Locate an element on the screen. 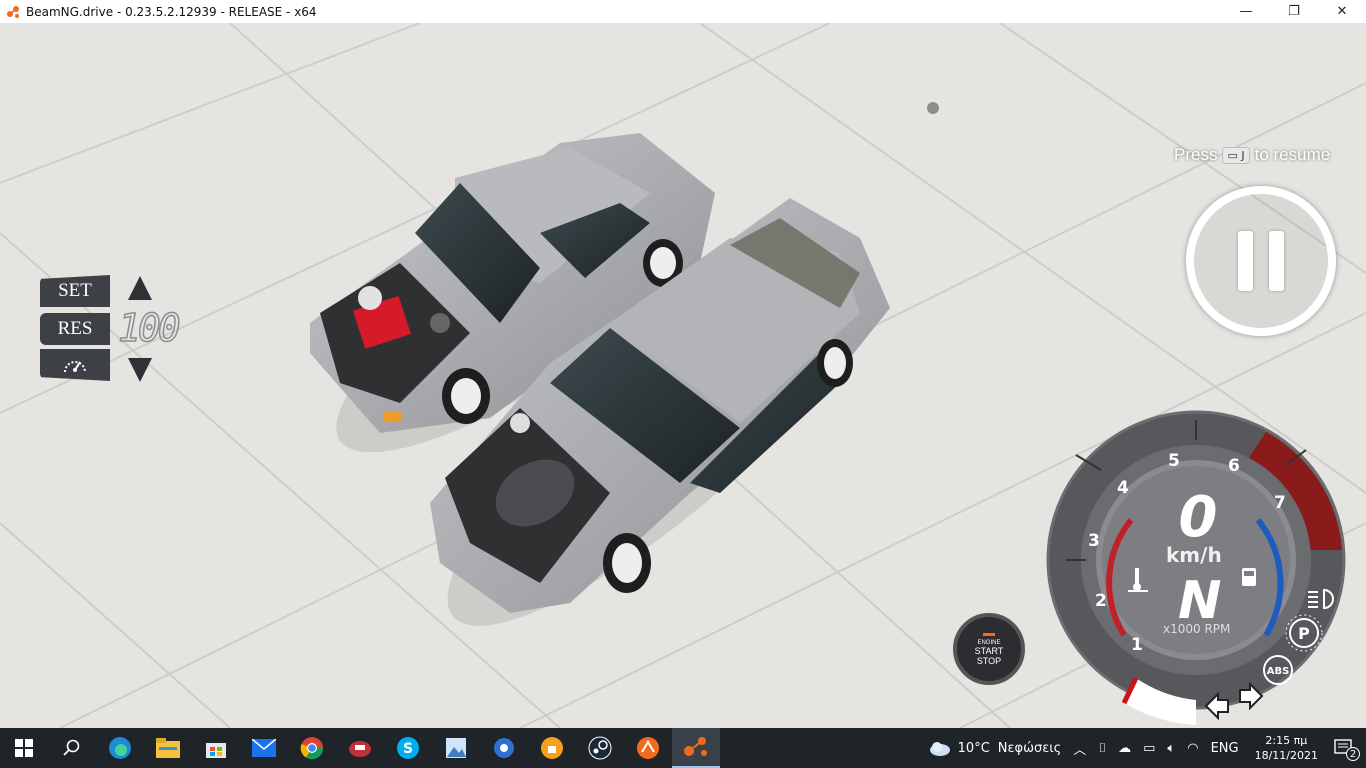 The width and height of the screenshot is (1366, 768). search-icon is located at coordinates (72, 748).